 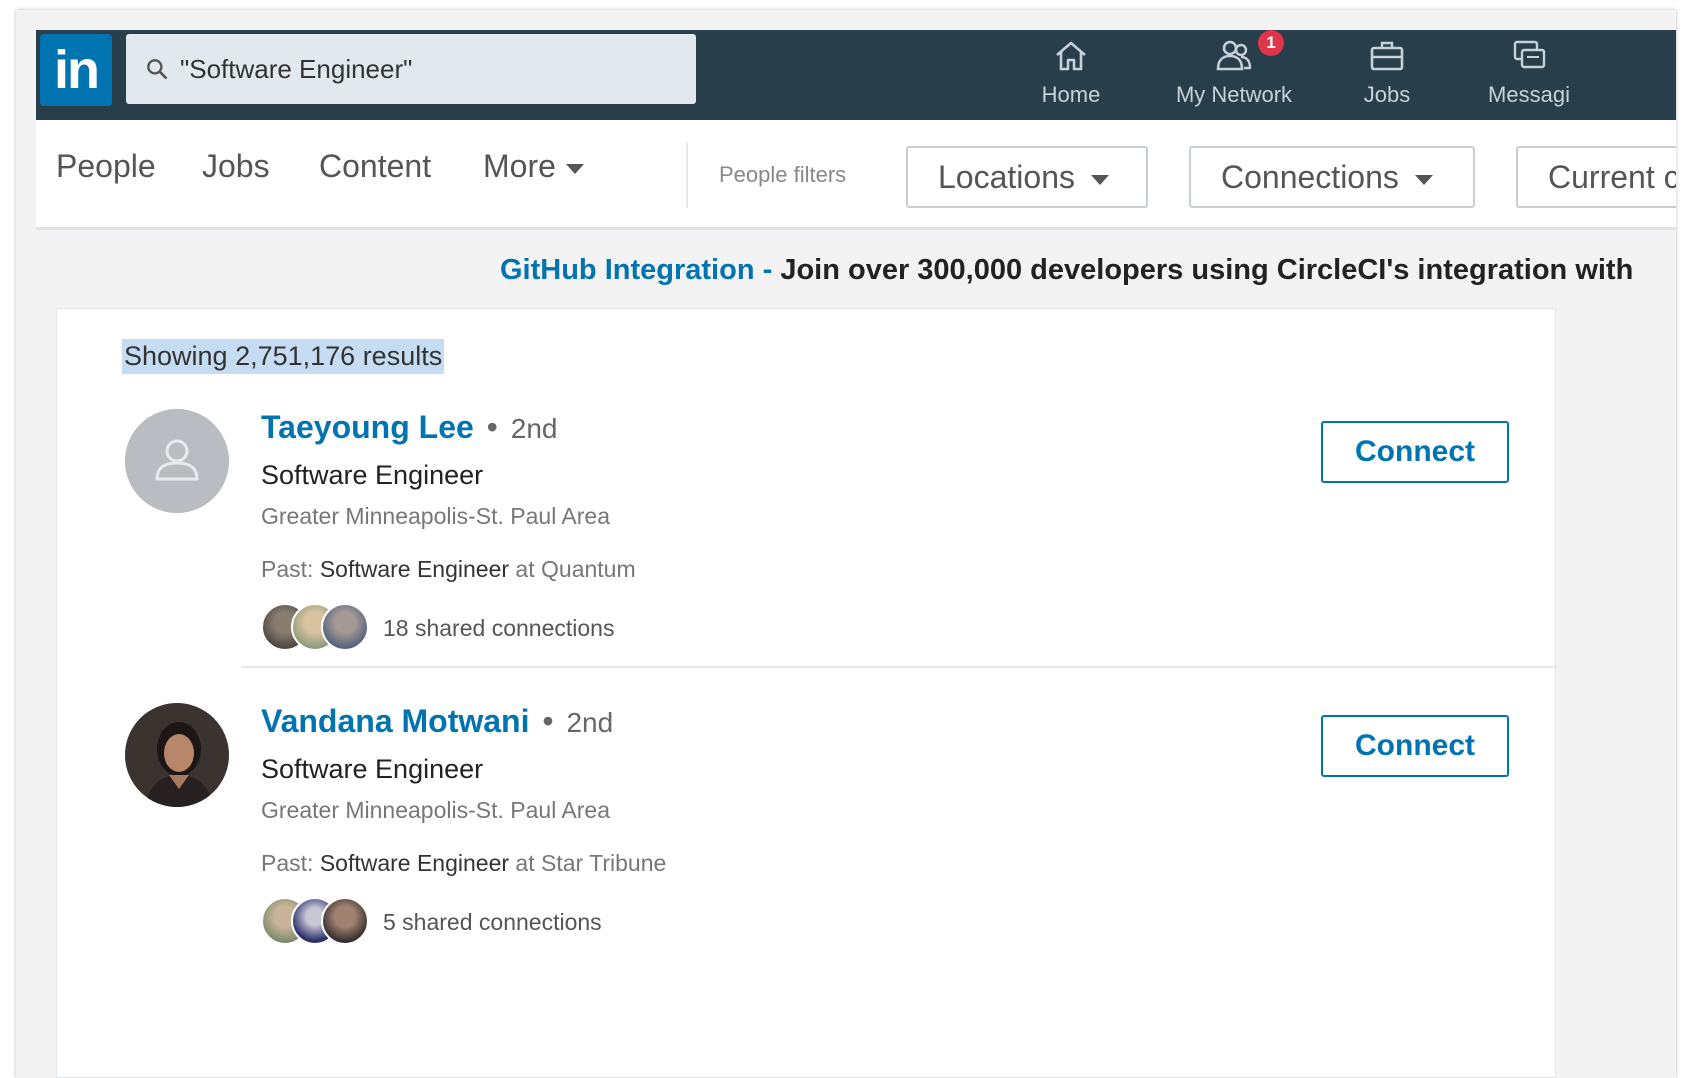 I want to click on current-company-filter-label: Current c, so click(x=1612, y=177).